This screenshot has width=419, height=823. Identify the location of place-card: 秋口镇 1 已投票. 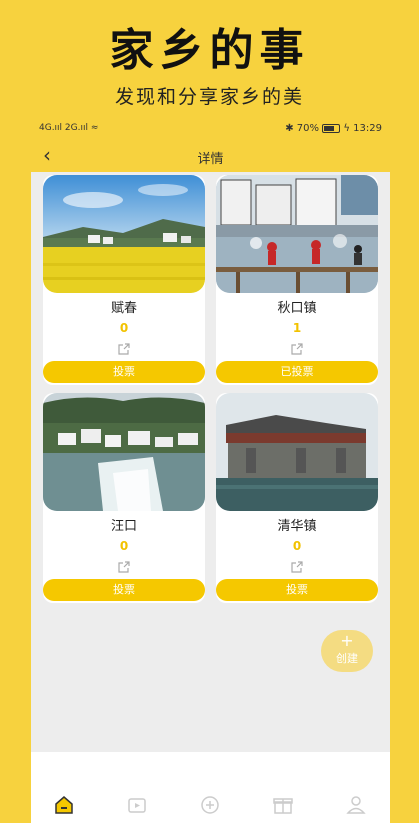
(297, 280).